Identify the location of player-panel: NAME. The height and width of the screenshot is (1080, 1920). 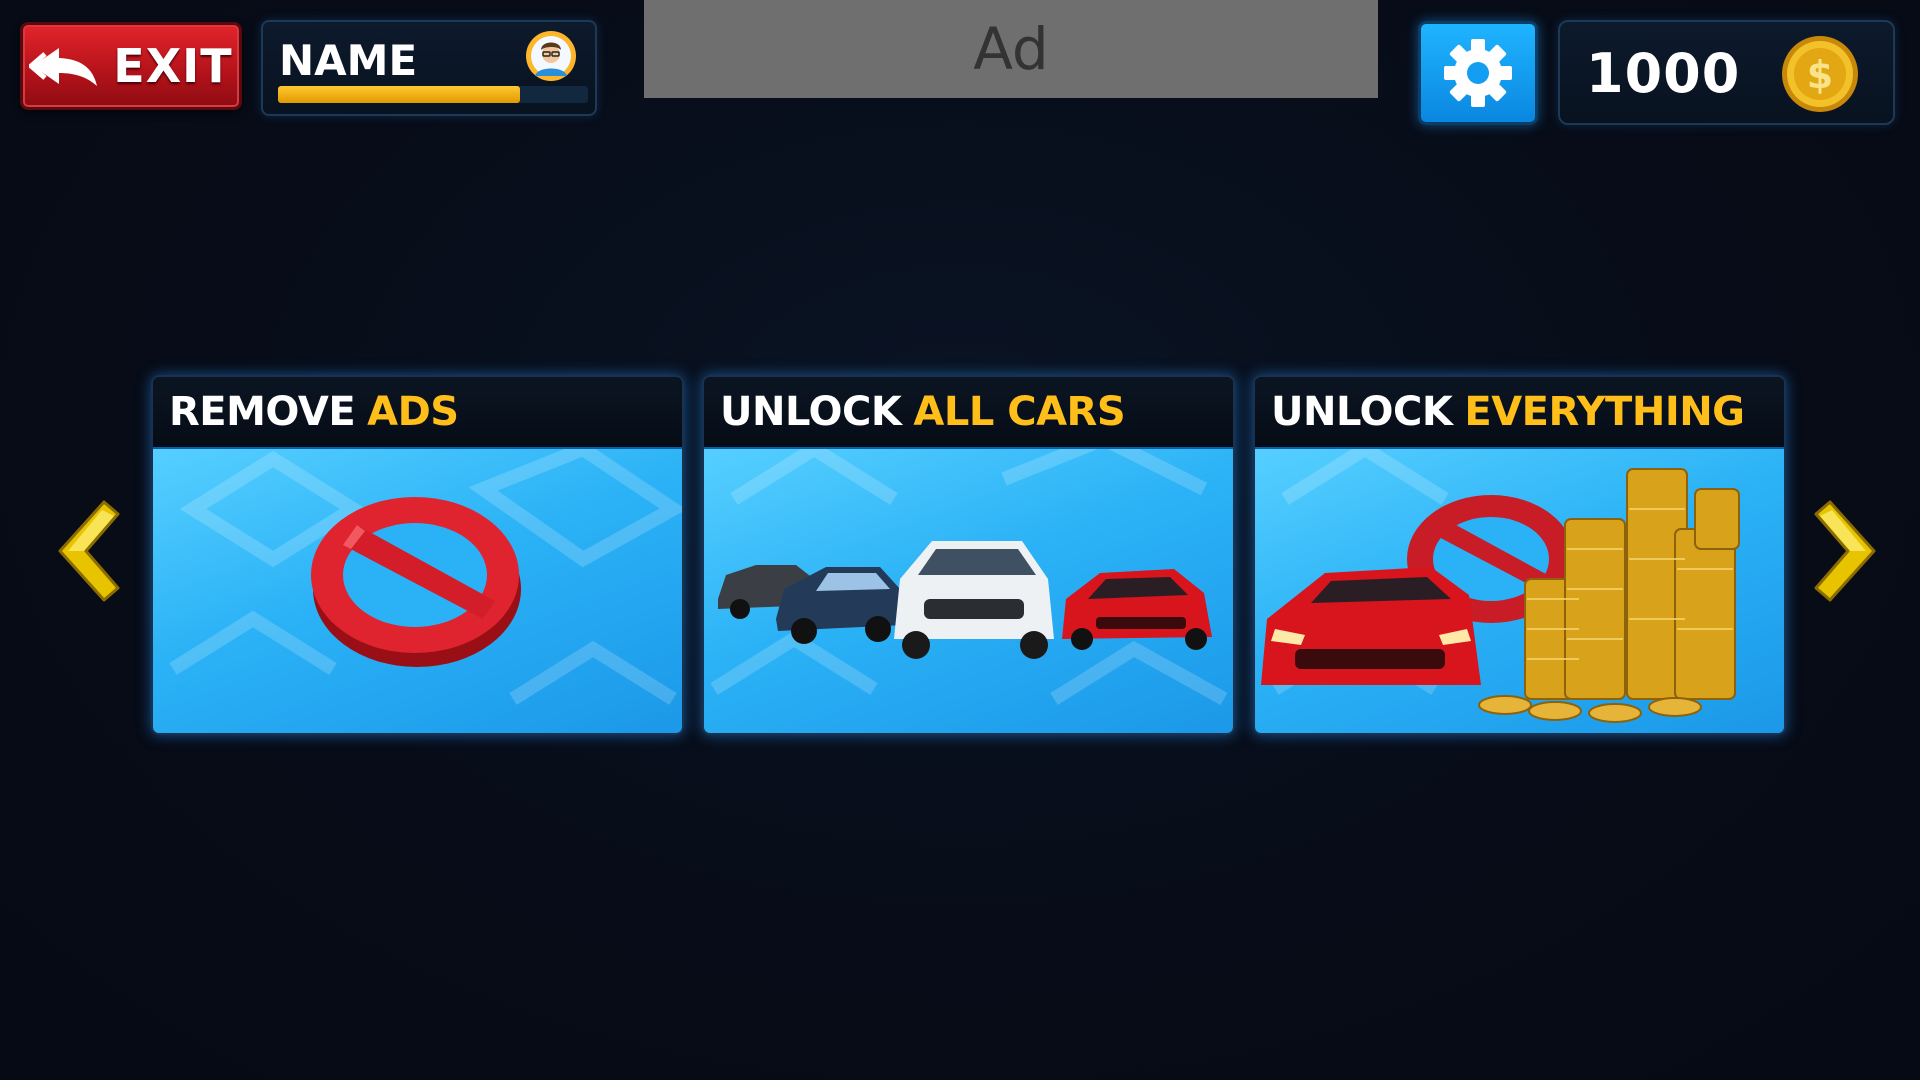
(429, 68).